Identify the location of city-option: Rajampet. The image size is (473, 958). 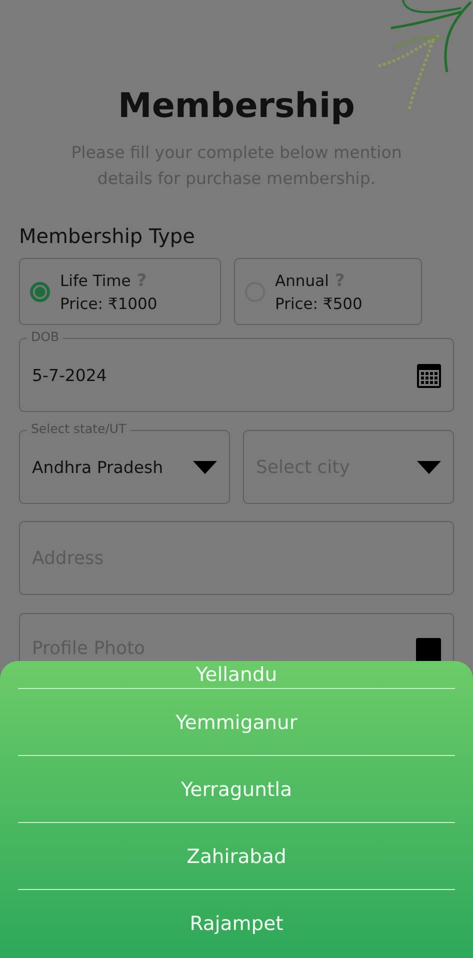
(236, 922).